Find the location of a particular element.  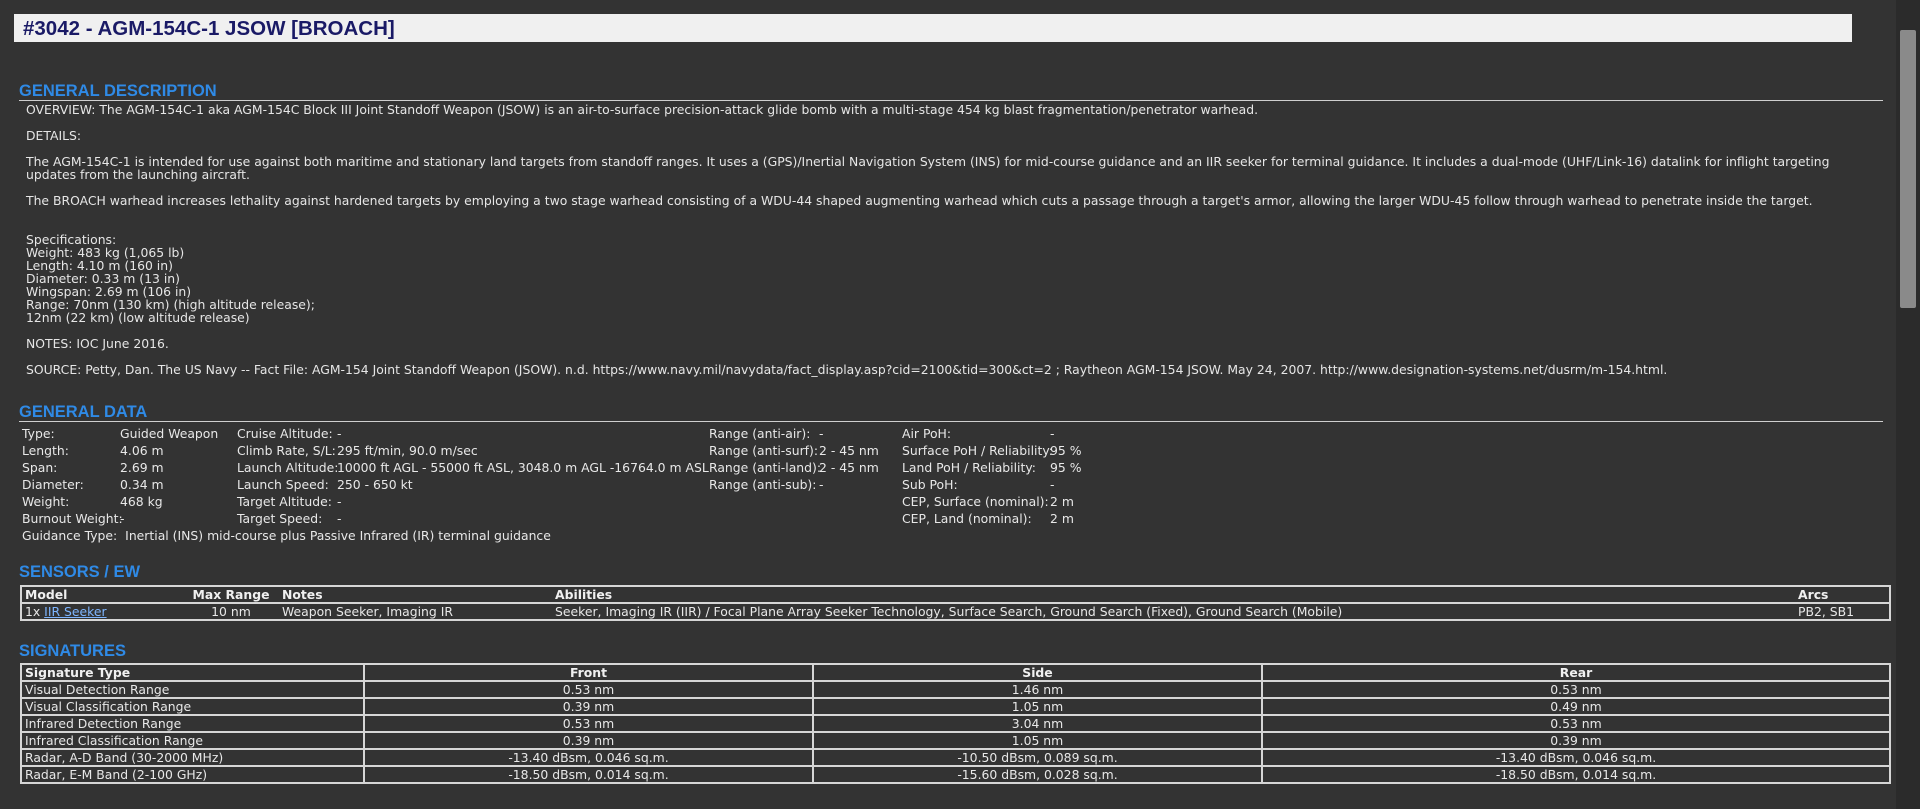

signatures-col-rear: Rear is located at coordinates (1576, 672).